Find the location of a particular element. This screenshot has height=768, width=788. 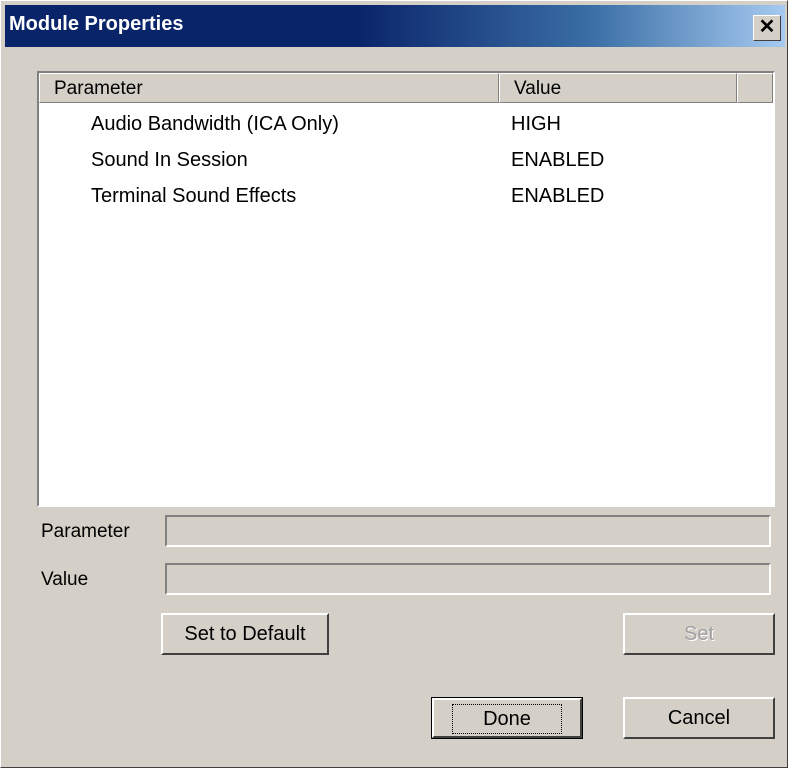

row-parameter: Audio Bandwidth (ICA Only) is located at coordinates (215, 124).